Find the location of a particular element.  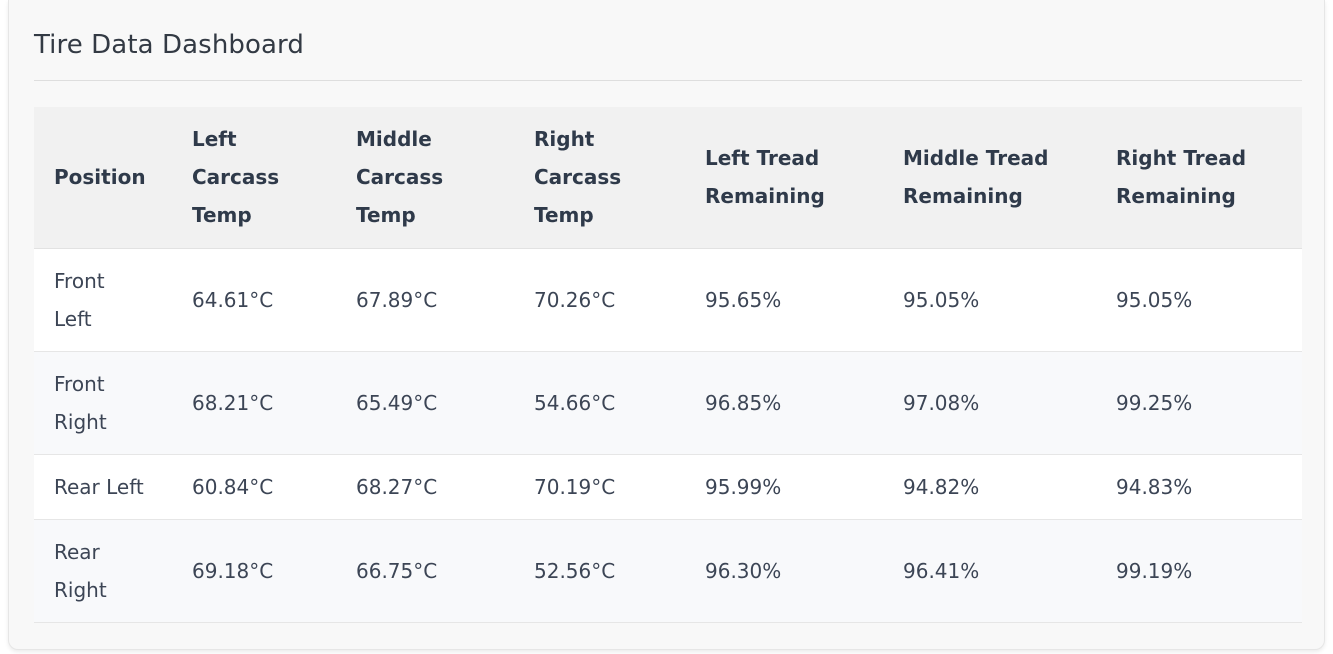

cell-position: Rear Right is located at coordinates (103, 571).